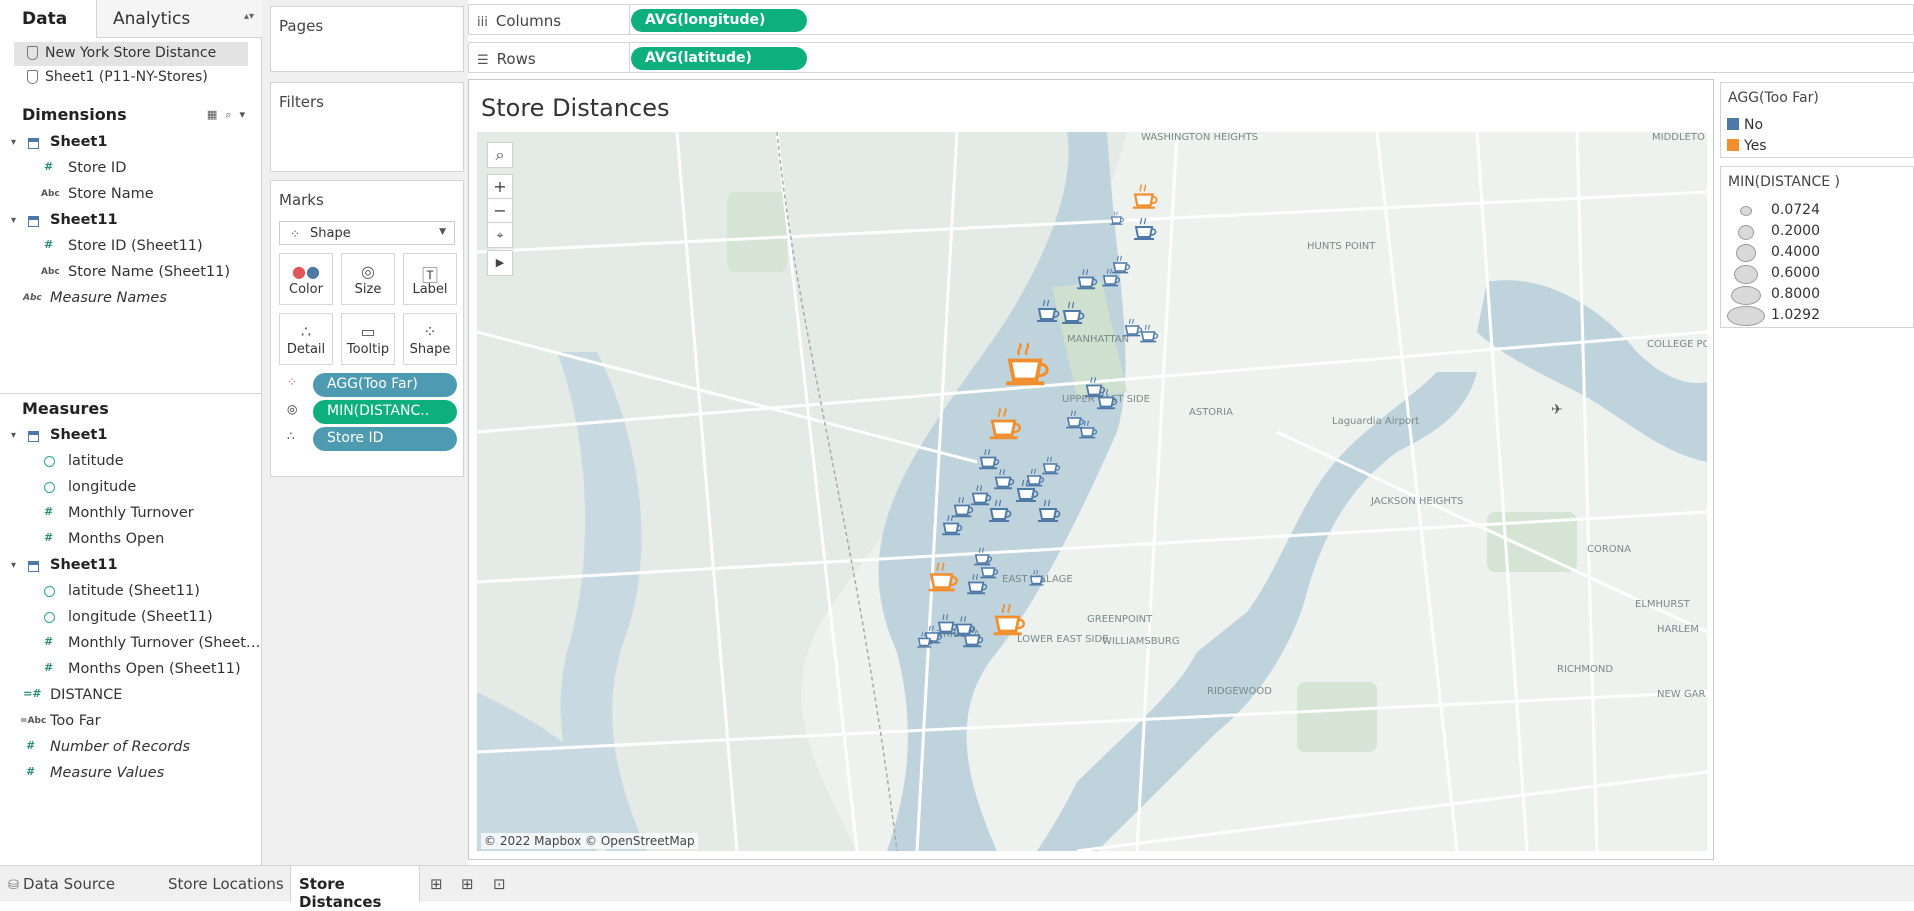 Image resolution: width=1914 pixels, height=911 pixels. What do you see at coordinates (719, 20) in the screenshot?
I see `columns-pill: AVG(longitude)` at bounding box center [719, 20].